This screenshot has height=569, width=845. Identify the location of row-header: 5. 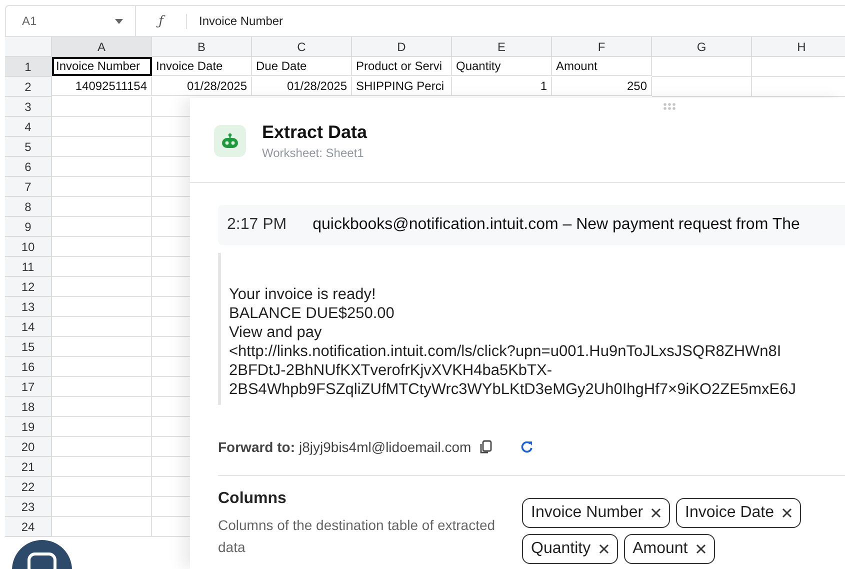
(28, 147).